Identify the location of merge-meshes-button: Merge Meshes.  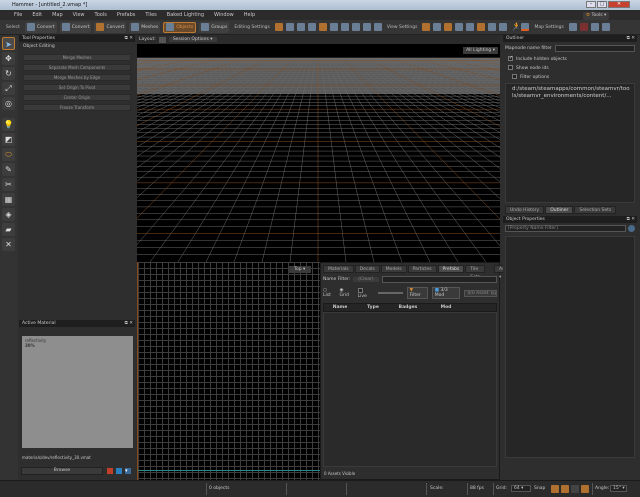
(77, 57).